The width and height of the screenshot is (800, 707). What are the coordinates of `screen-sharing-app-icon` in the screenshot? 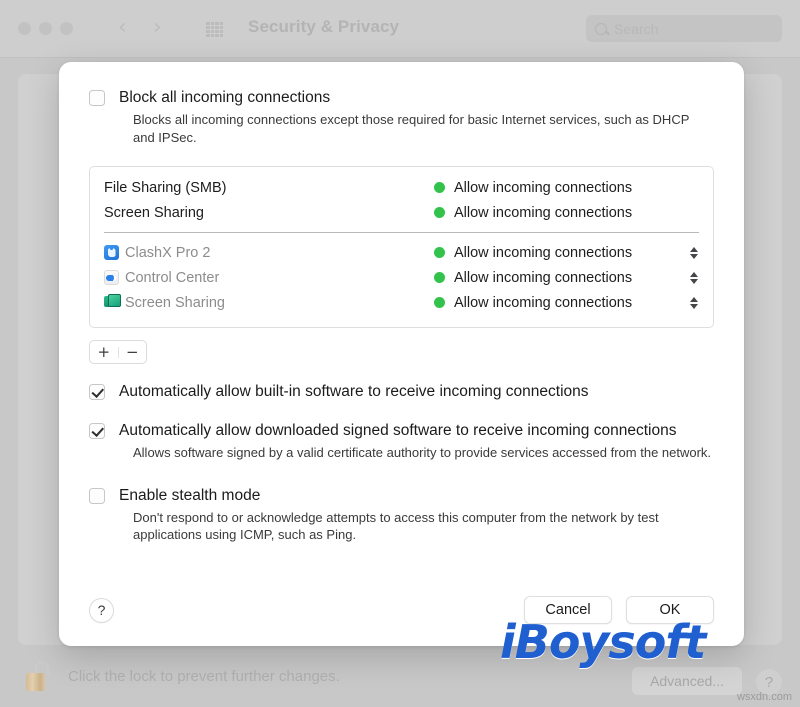 It's located at (112, 302).